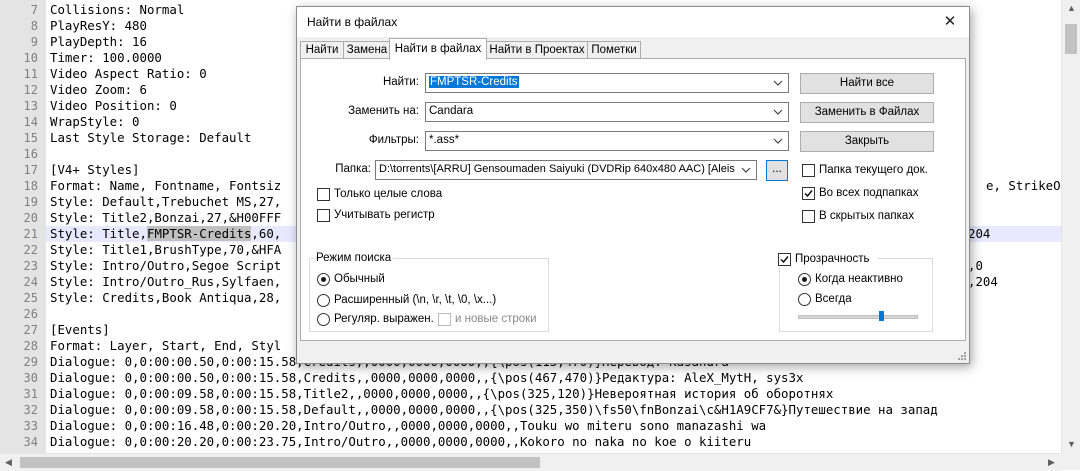 Image resolution: width=1080 pixels, height=471 pixels. What do you see at coordinates (983, 281) in the screenshot?
I see `code-line-tail: ,204` at bounding box center [983, 281].